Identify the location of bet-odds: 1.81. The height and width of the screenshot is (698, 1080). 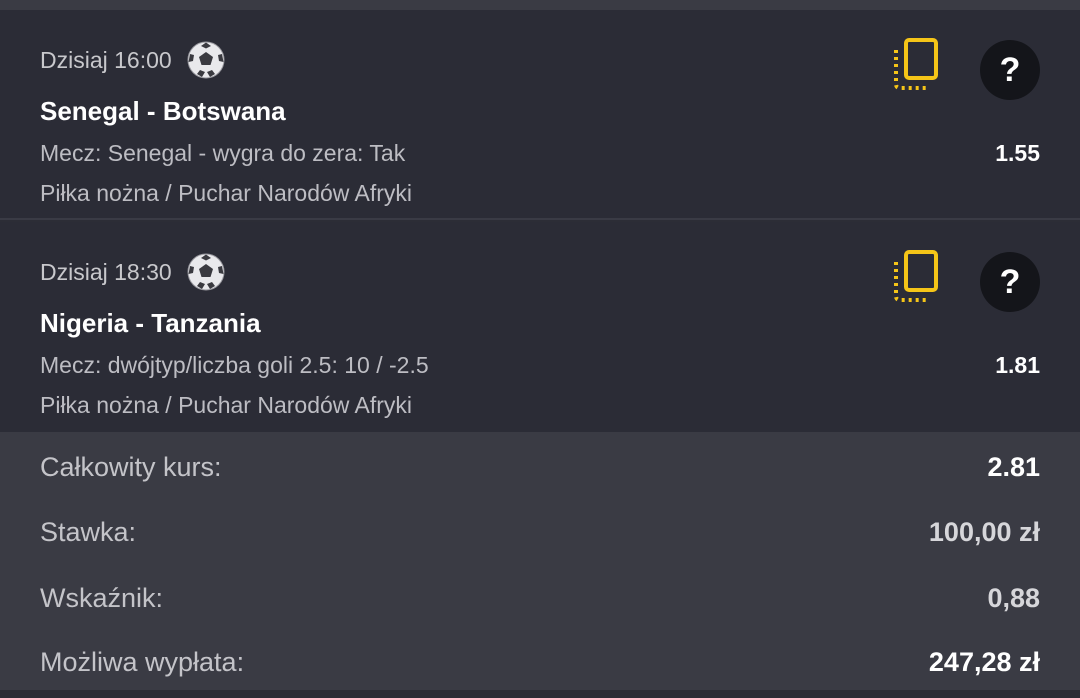
(1017, 365).